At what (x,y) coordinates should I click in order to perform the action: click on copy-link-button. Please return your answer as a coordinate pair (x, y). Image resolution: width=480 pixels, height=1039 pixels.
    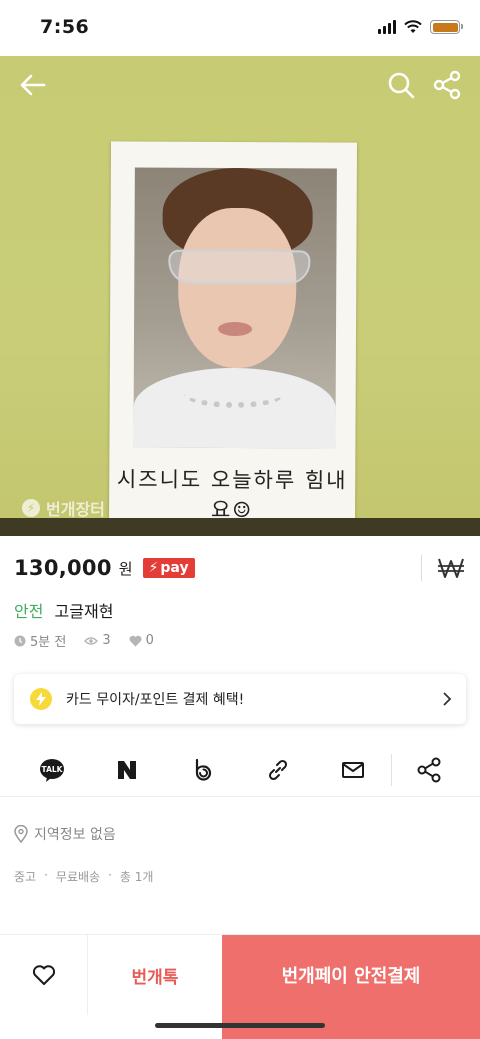
    Looking at the image, I should click on (278, 770).